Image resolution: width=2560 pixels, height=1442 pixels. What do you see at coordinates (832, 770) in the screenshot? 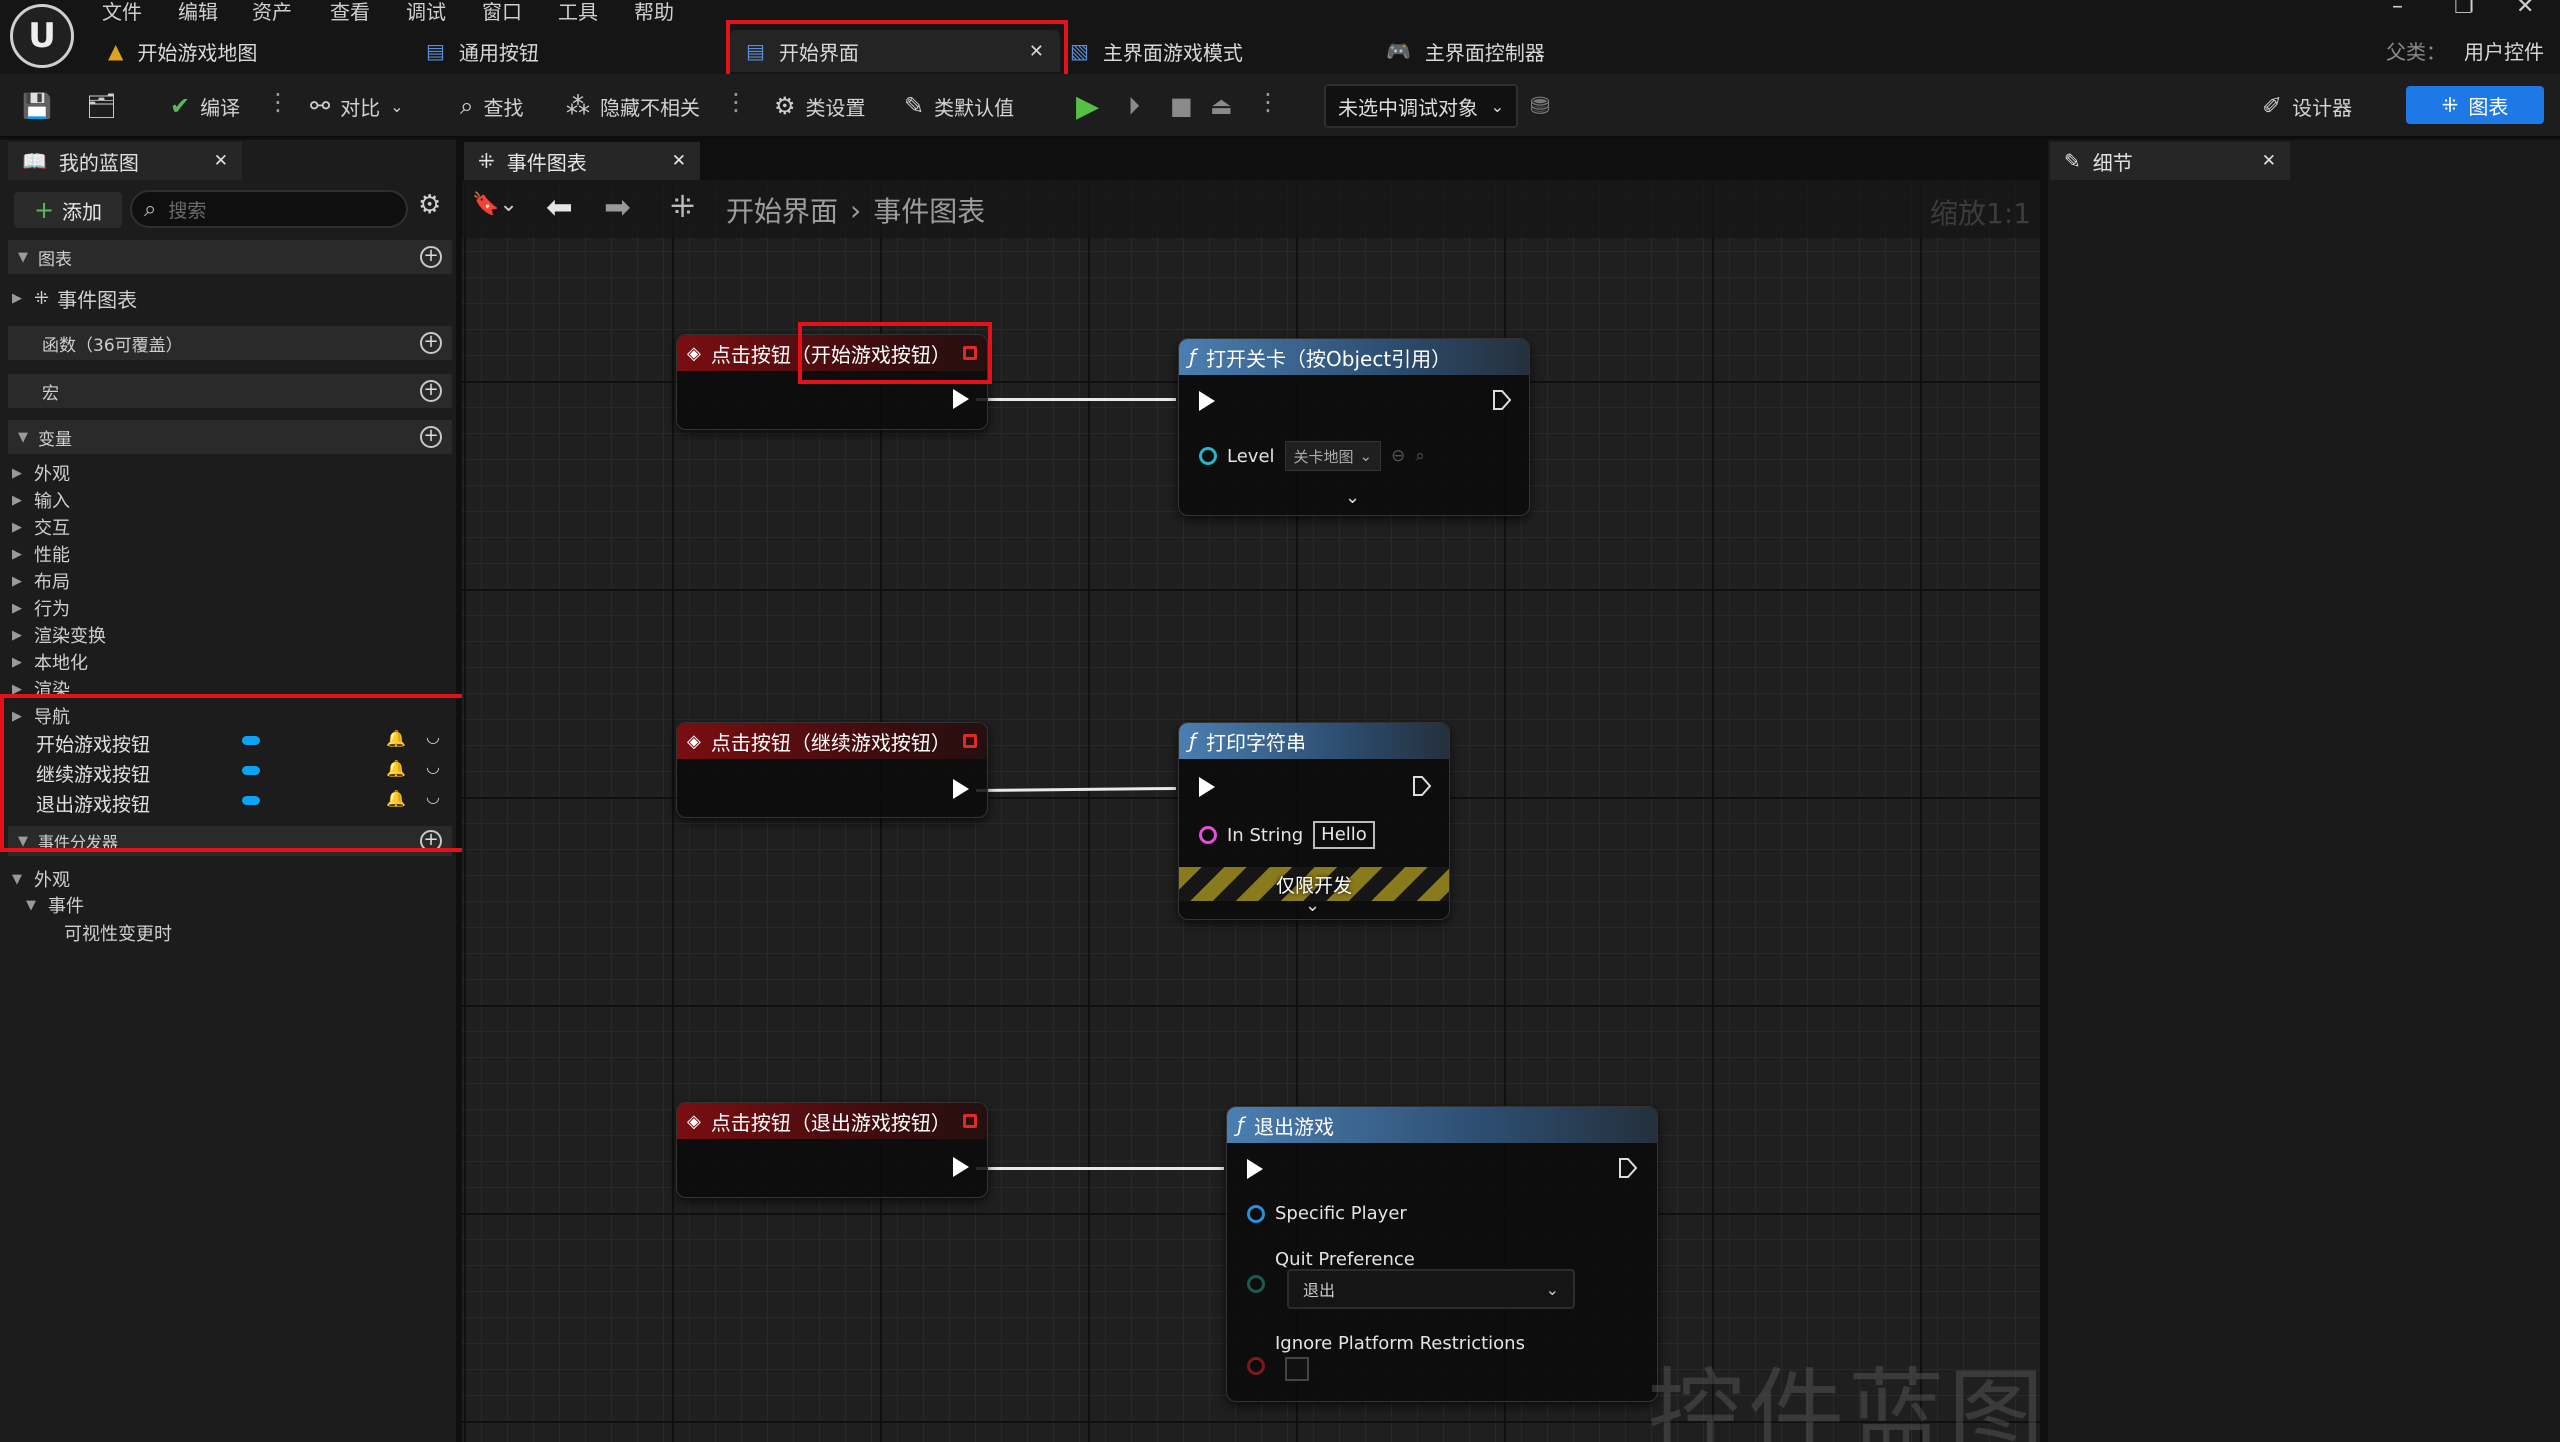
I see `event-node-continue-button: ◈ 点击按钮（继续游戏按钮）` at bounding box center [832, 770].